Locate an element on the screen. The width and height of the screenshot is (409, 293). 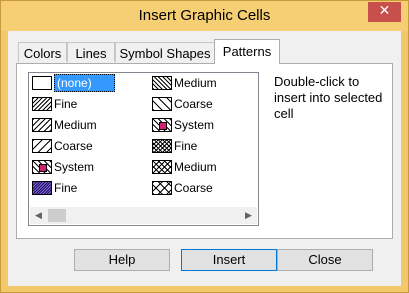
list-item-label: (none) is located at coordinates (84, 83).